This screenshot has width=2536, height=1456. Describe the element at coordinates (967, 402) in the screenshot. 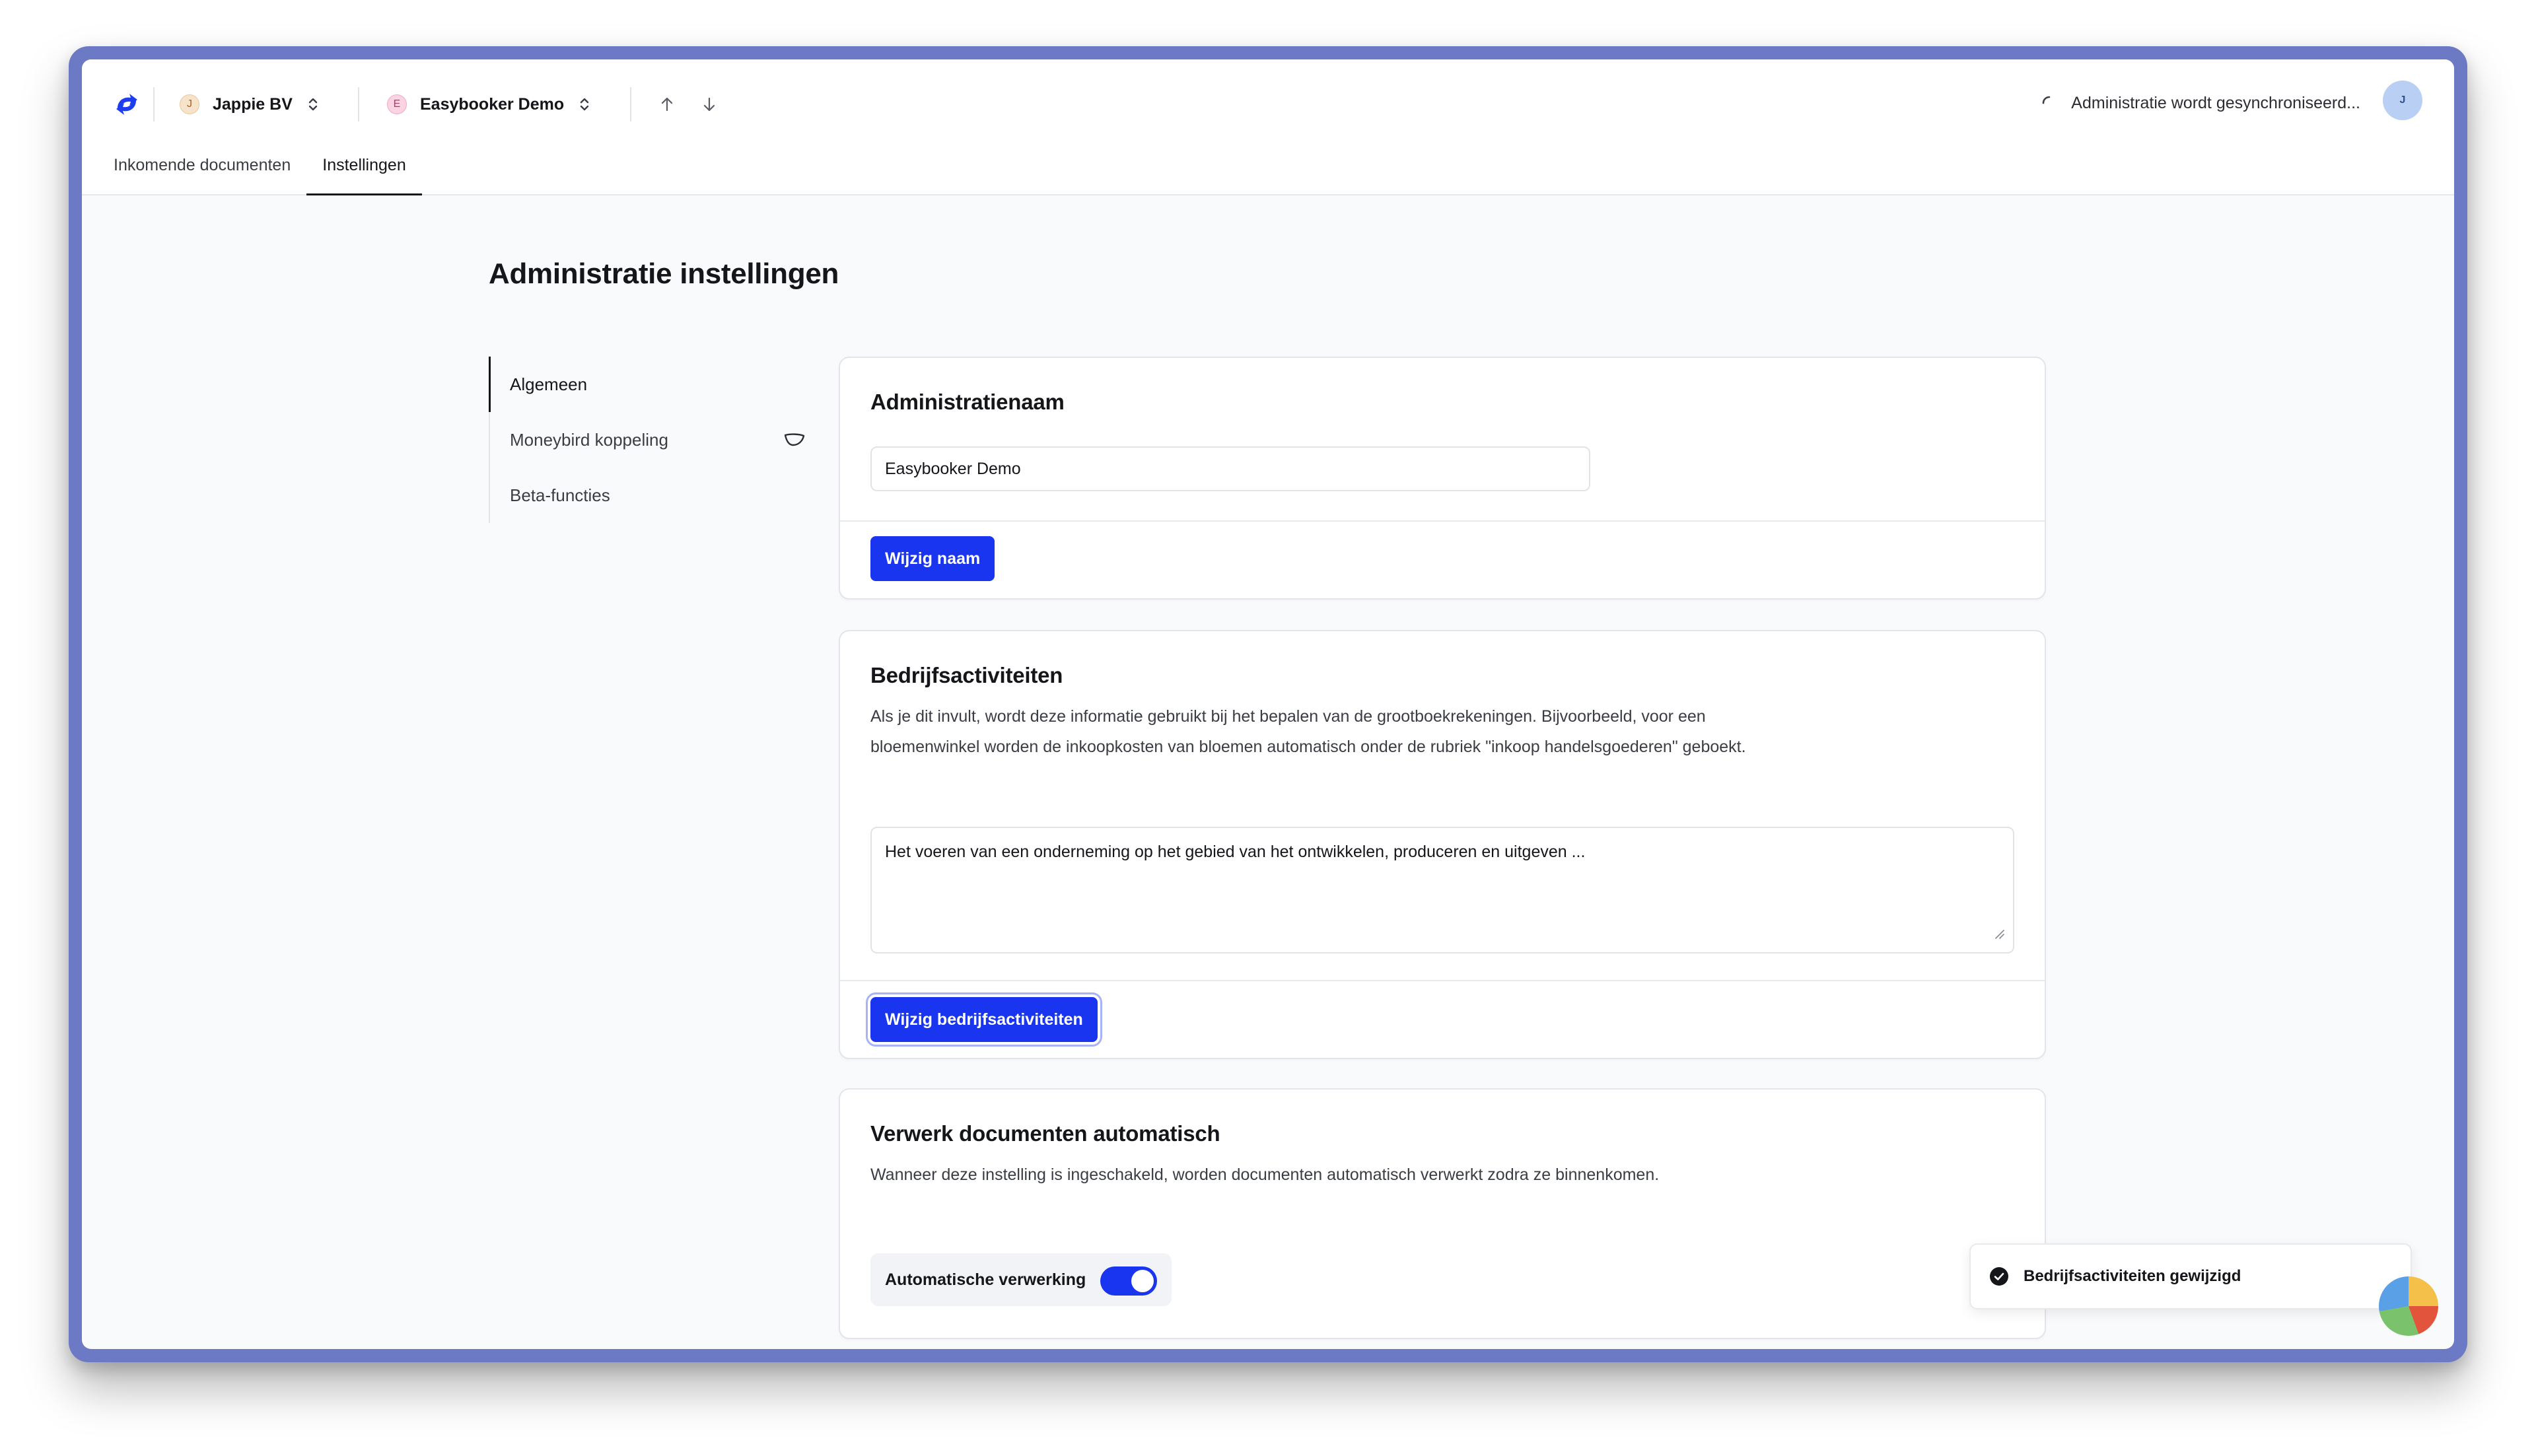

I see `card-title: Administratienaam` at that location.